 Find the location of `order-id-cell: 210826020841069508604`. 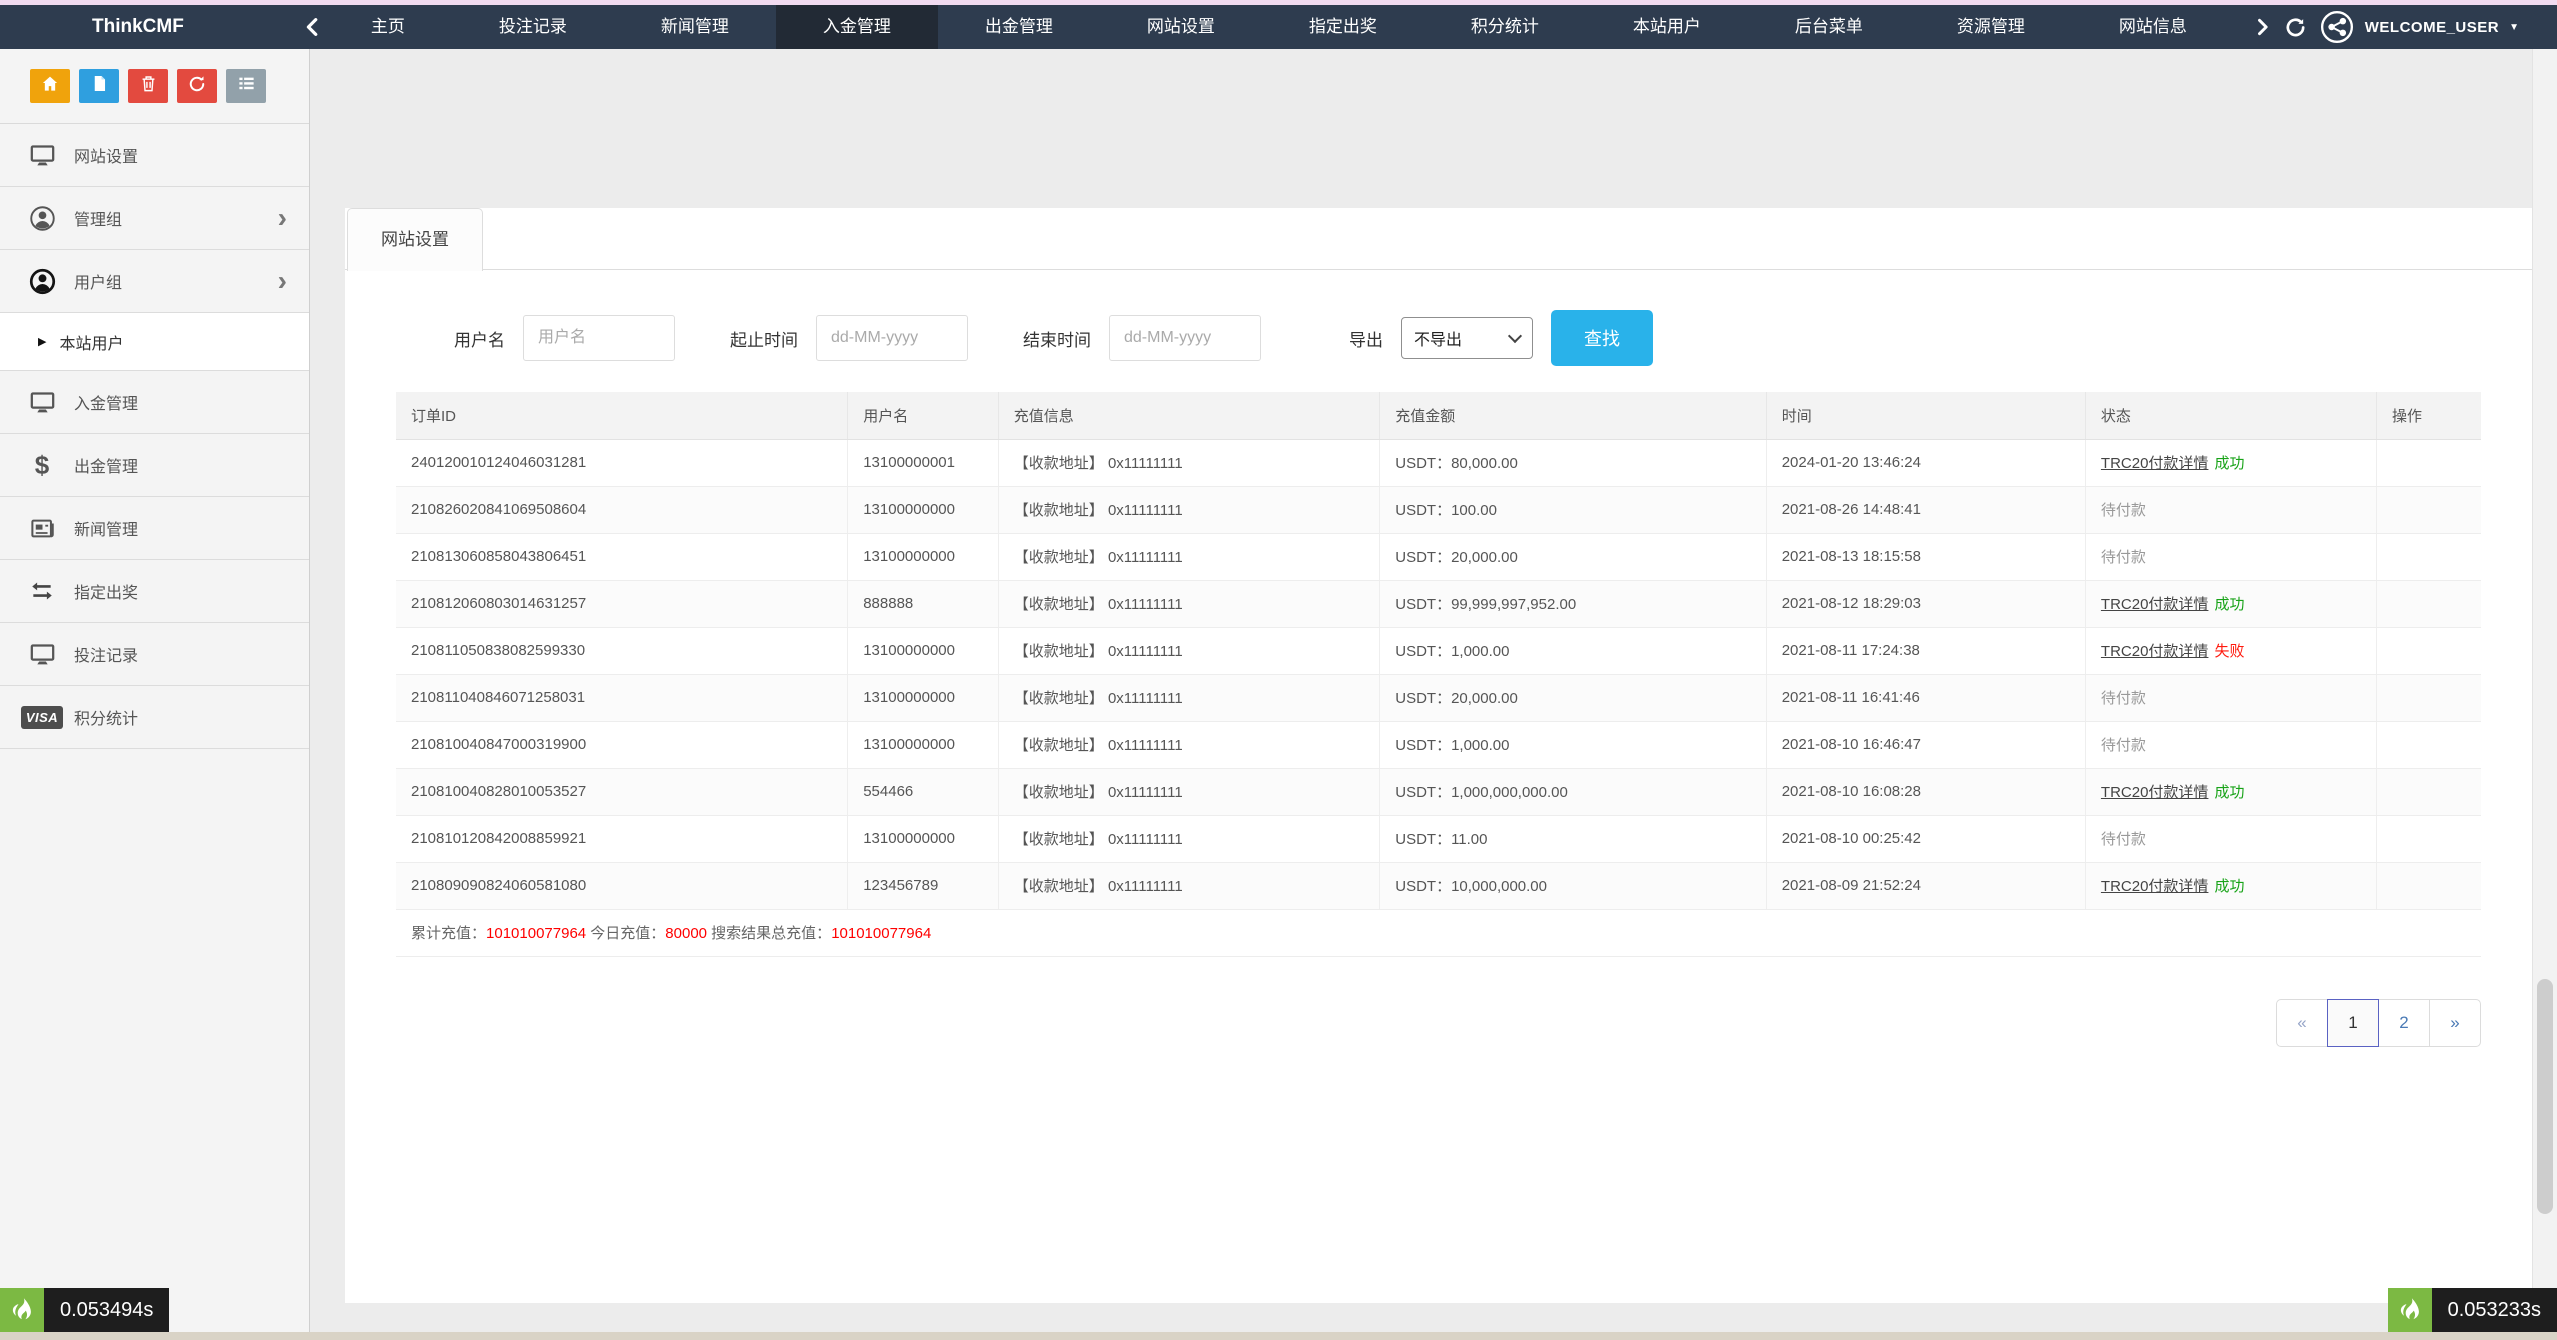

order-id-cell: 210826020841069508604 is located at coordinates (622, 510).